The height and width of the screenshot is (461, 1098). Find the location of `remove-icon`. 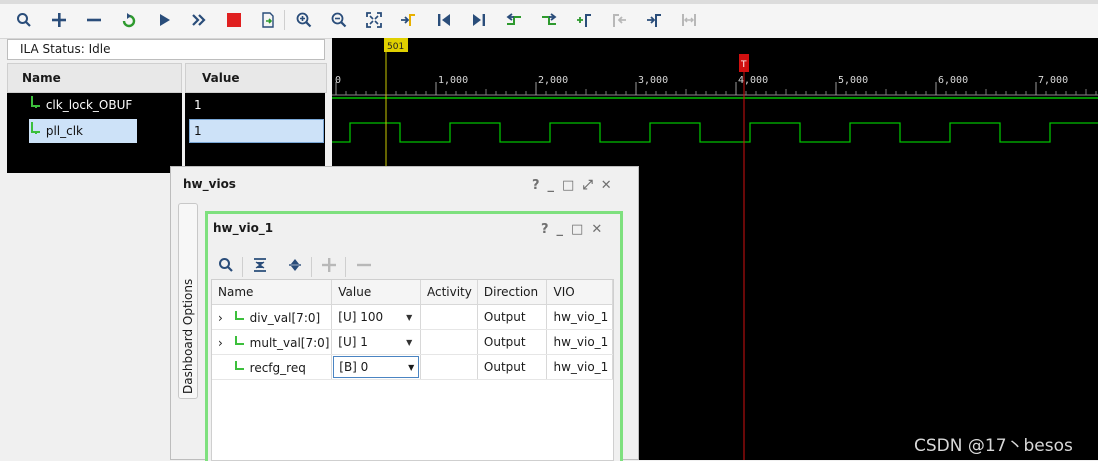

remove-icon is located at coordinates (94, 20).